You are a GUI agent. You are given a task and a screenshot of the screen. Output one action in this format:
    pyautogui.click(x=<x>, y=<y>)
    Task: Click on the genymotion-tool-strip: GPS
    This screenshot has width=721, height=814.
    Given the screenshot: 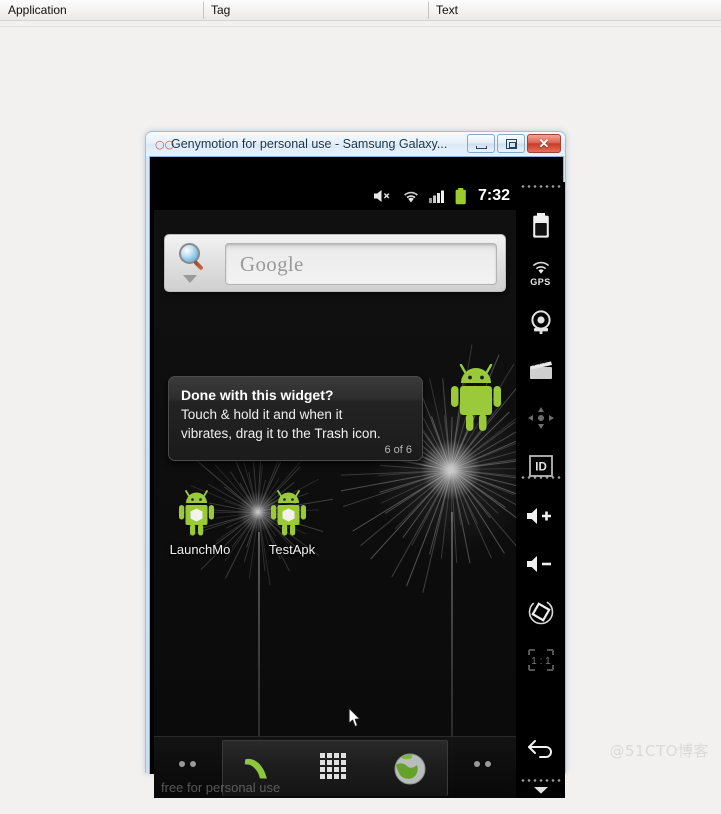 What is the action you would take?
    pyautogui.click(x=540, y=490)
    